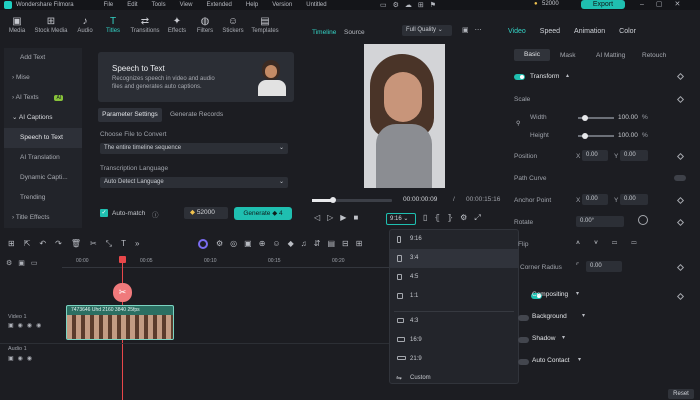  What do you see at coordinates (43, 218) in the screenshot?
I see `sidebar-item-title-effects: › Title Effects` at bounding box center [43, 218].